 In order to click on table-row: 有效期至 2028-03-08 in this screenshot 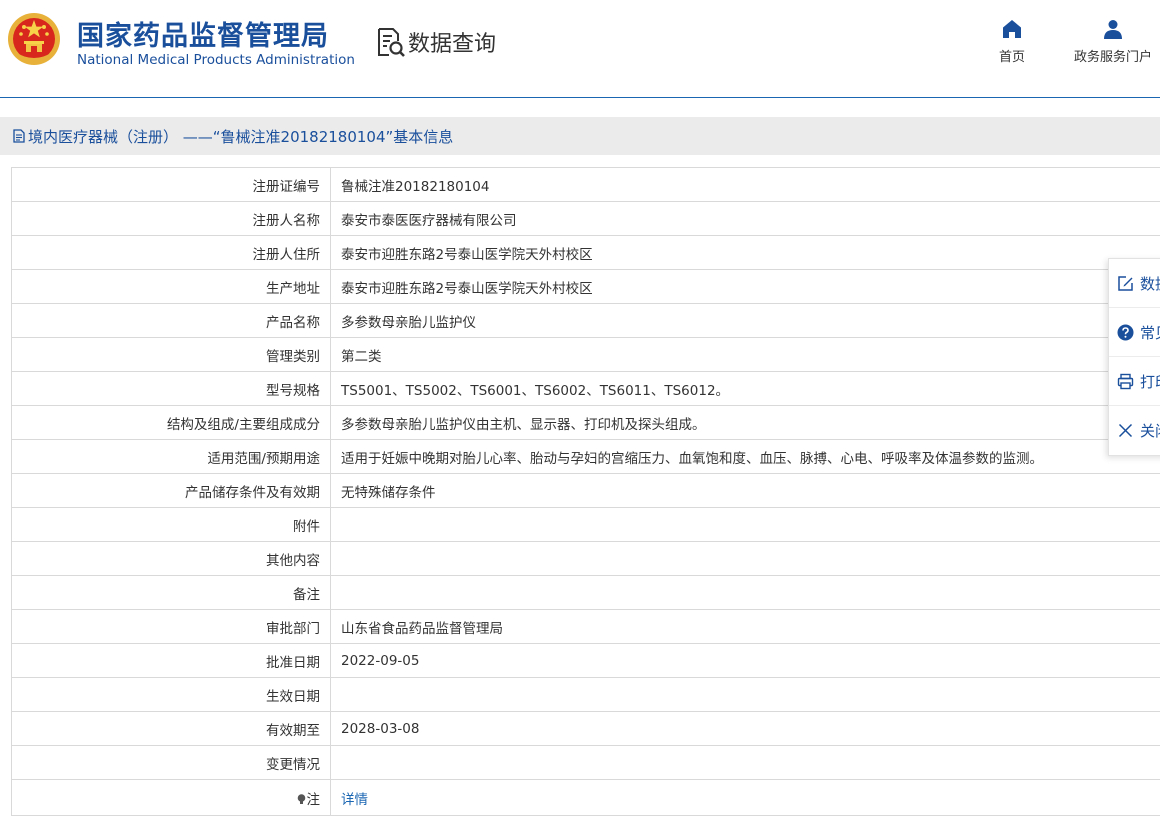, I will do `click(585, 728)`.